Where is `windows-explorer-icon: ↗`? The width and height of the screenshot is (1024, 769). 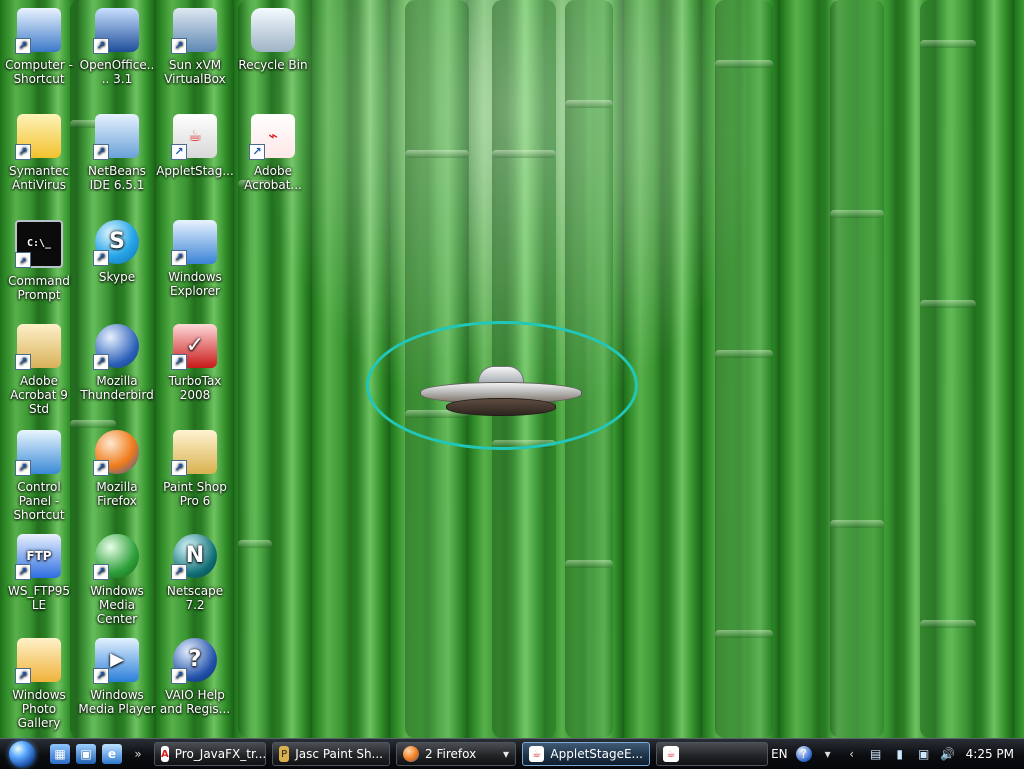 windows-explorer-icon: ↗ is located at coordinates (194, 243).